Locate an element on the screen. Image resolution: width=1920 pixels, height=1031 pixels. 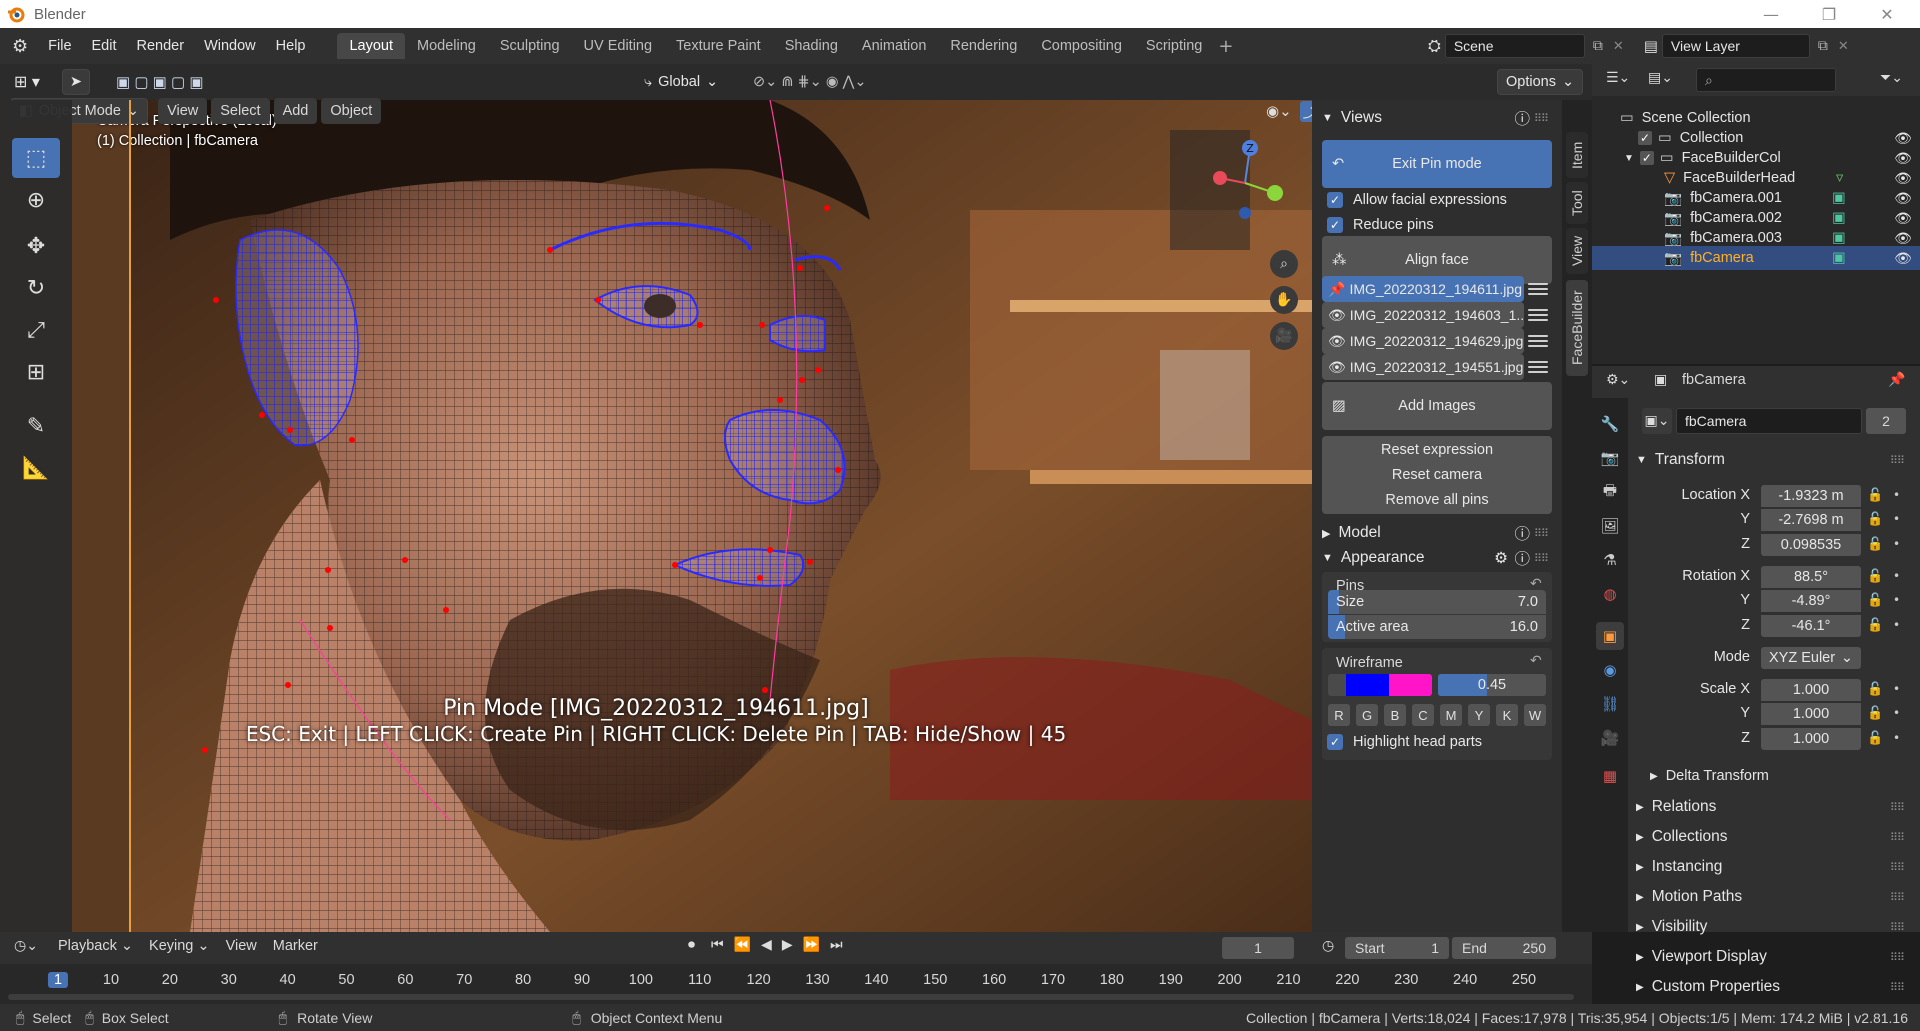
workspace-tab-rendering: Rendering is located at coordinates (983, 46).